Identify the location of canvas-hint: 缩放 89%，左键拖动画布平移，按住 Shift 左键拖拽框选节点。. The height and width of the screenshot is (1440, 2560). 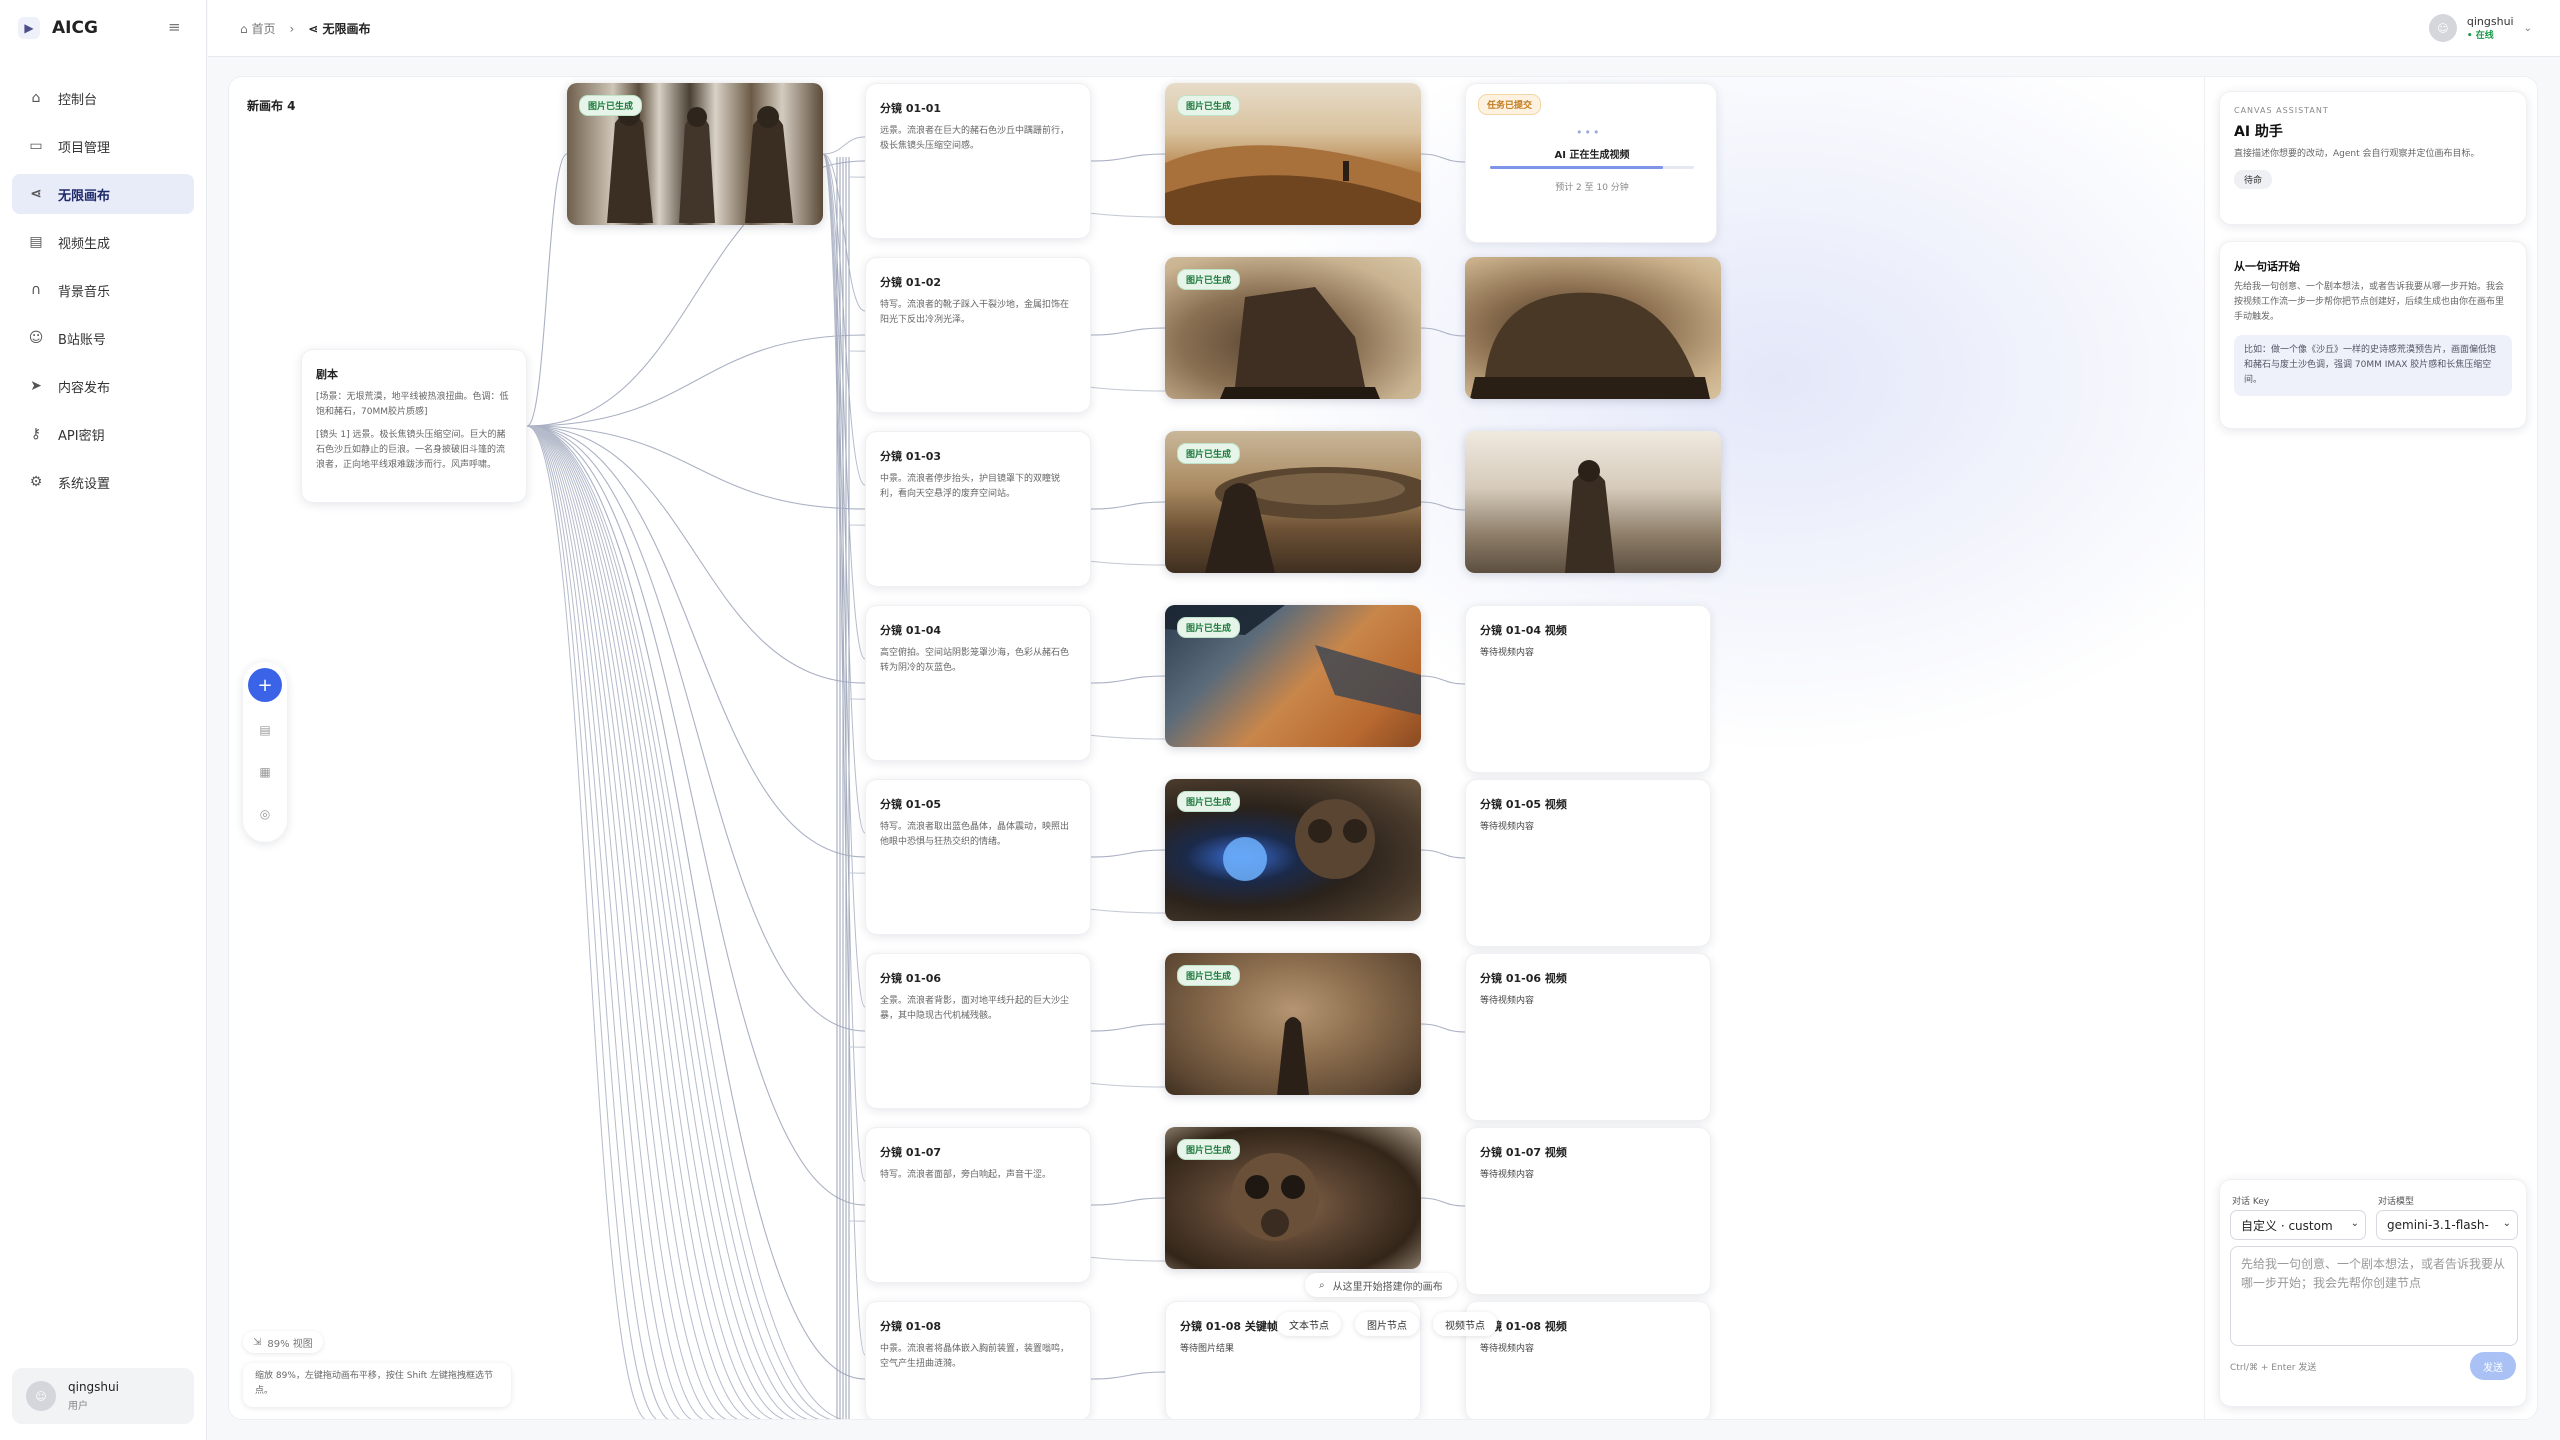
(377, 1385).